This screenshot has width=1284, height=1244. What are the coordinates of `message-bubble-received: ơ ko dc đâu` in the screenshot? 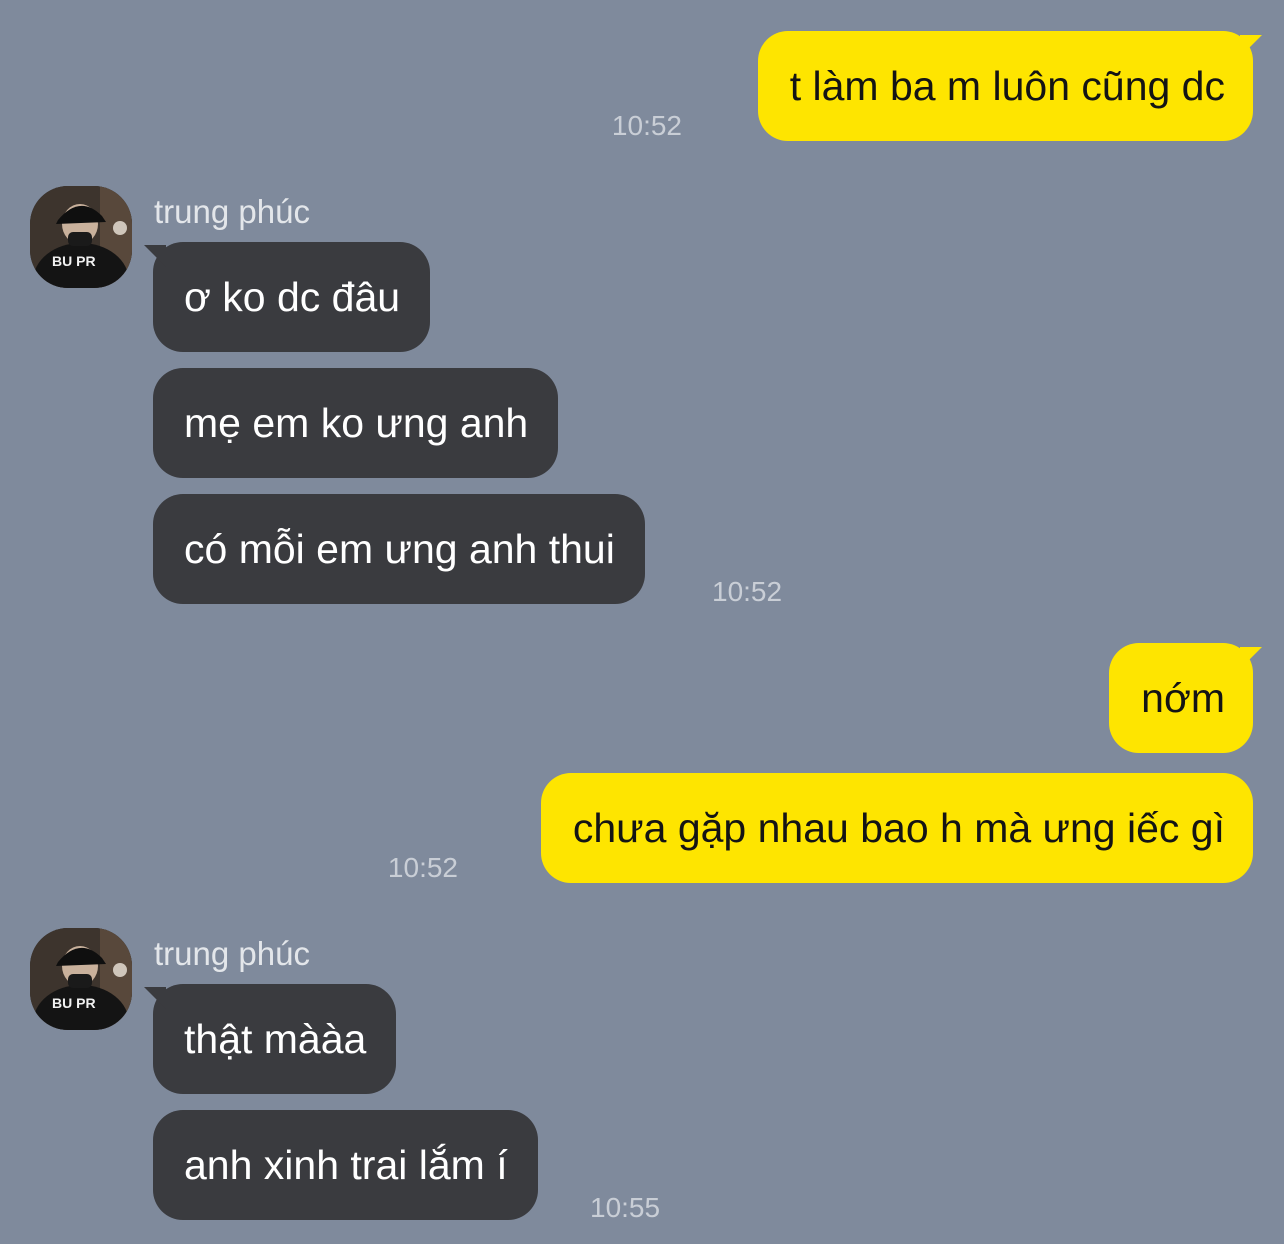 It's located at (287, 297).